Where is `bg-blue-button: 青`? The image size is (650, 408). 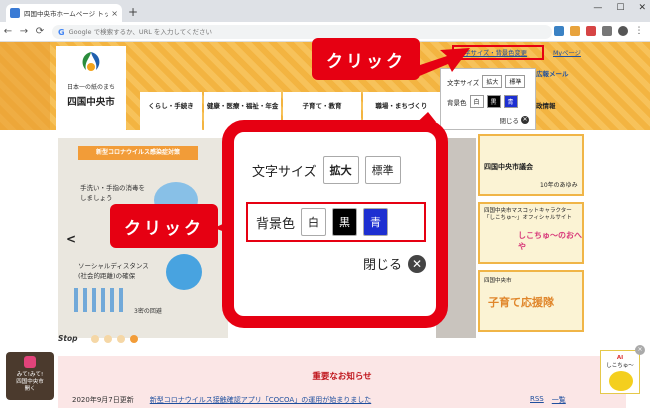
bg-blue-button: 青 is located at coordinates (510, 101).